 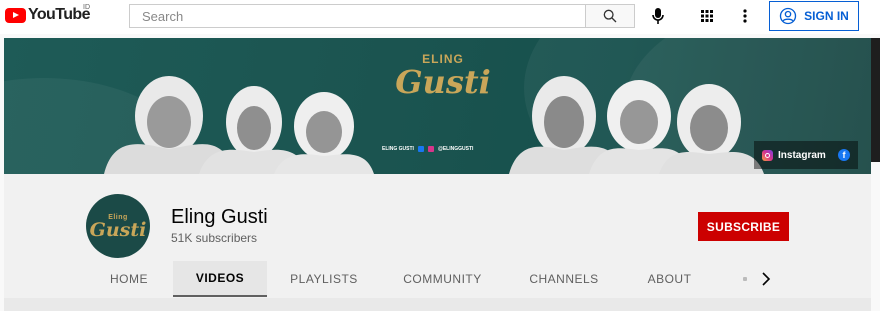 What do you see at coordinates (802, 155) in the screenshot?
I see `instagram-link: Instagram` at bounding box center [802, 155].